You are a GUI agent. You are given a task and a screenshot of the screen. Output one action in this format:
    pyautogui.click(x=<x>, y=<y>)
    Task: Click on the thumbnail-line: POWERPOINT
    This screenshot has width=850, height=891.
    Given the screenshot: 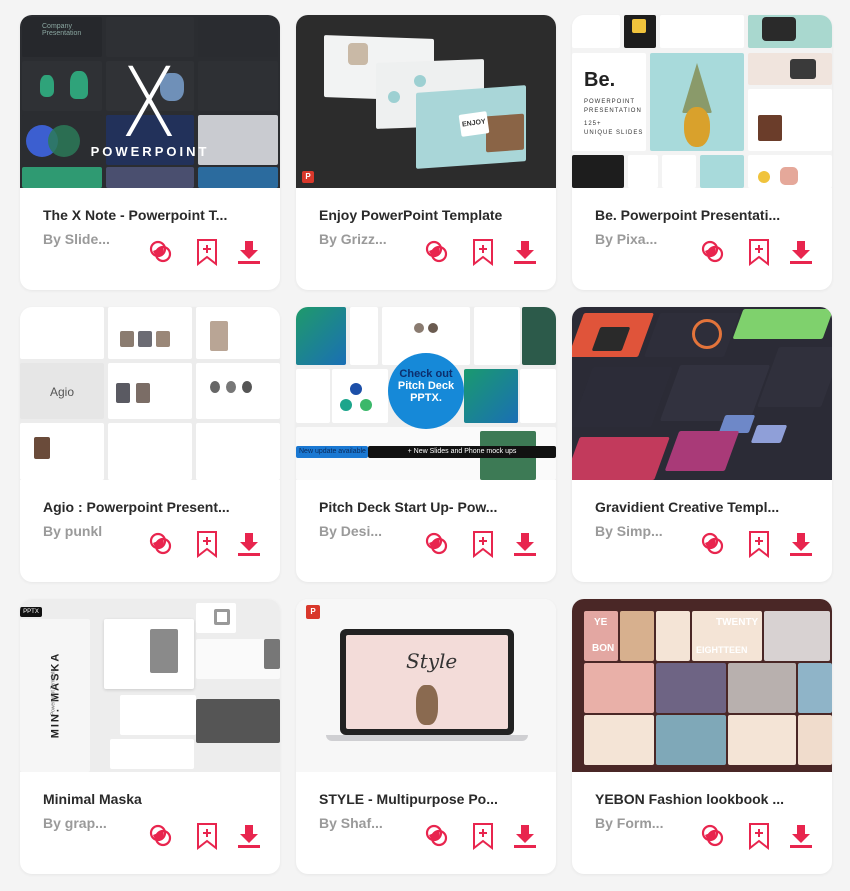 What is the action you would take?
    pyautogui.click(x=610, y=102)
    